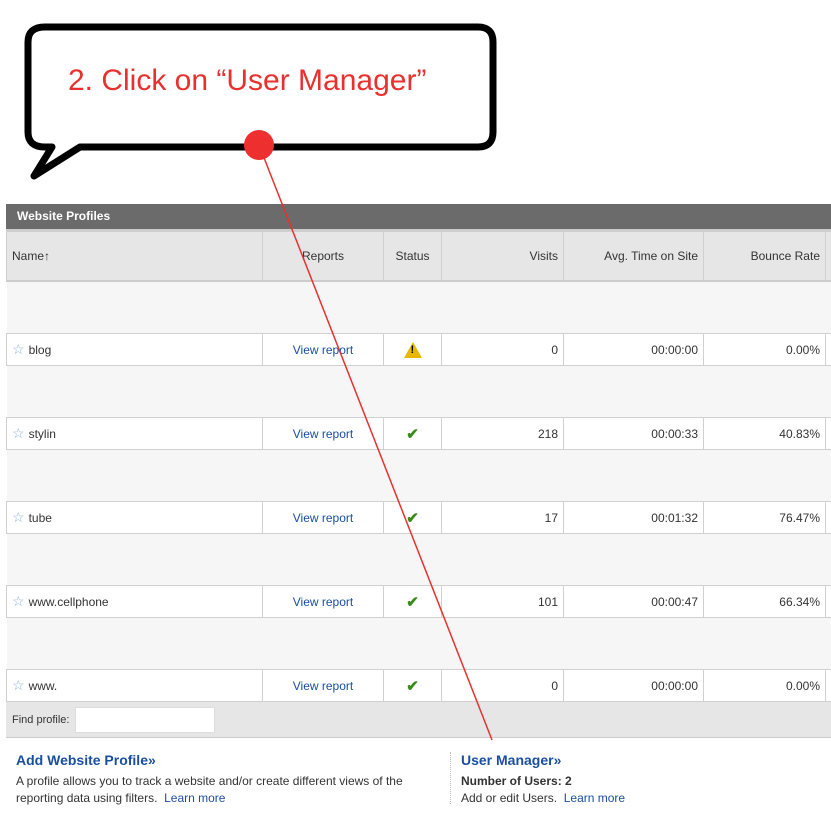  I want to click on visits: 218, so click(502, 433).